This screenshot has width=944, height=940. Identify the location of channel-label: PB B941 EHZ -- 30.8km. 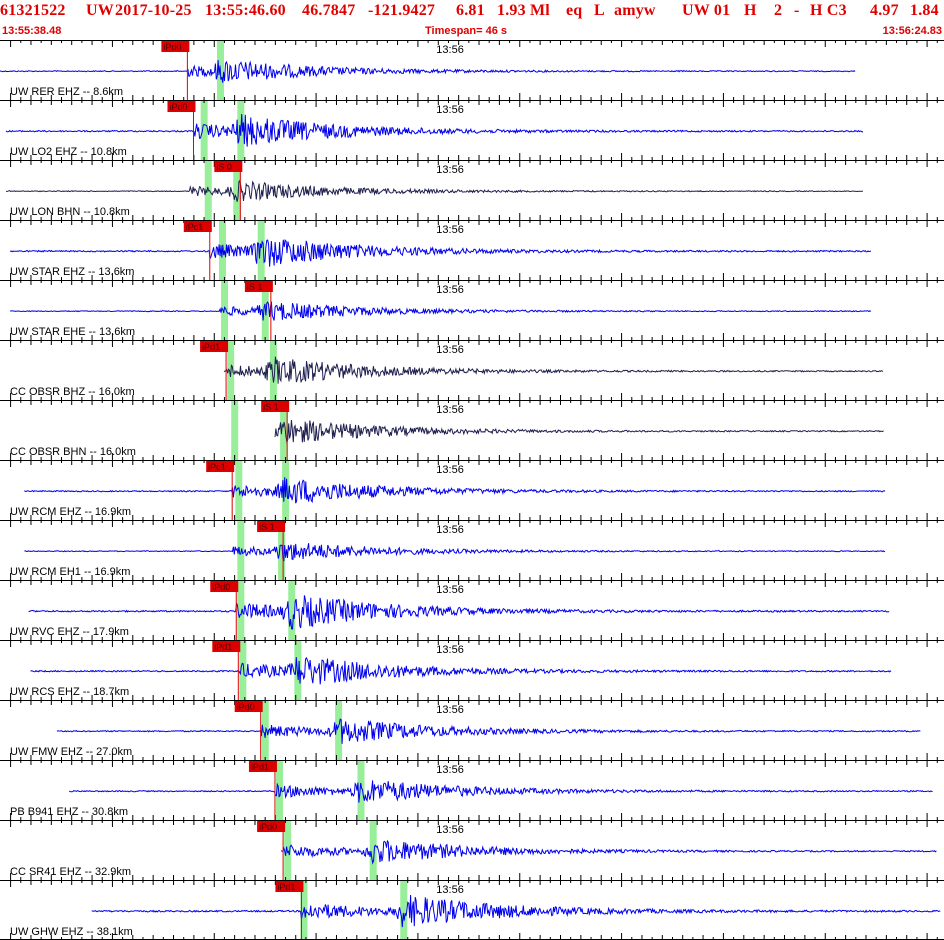
(69, 812).